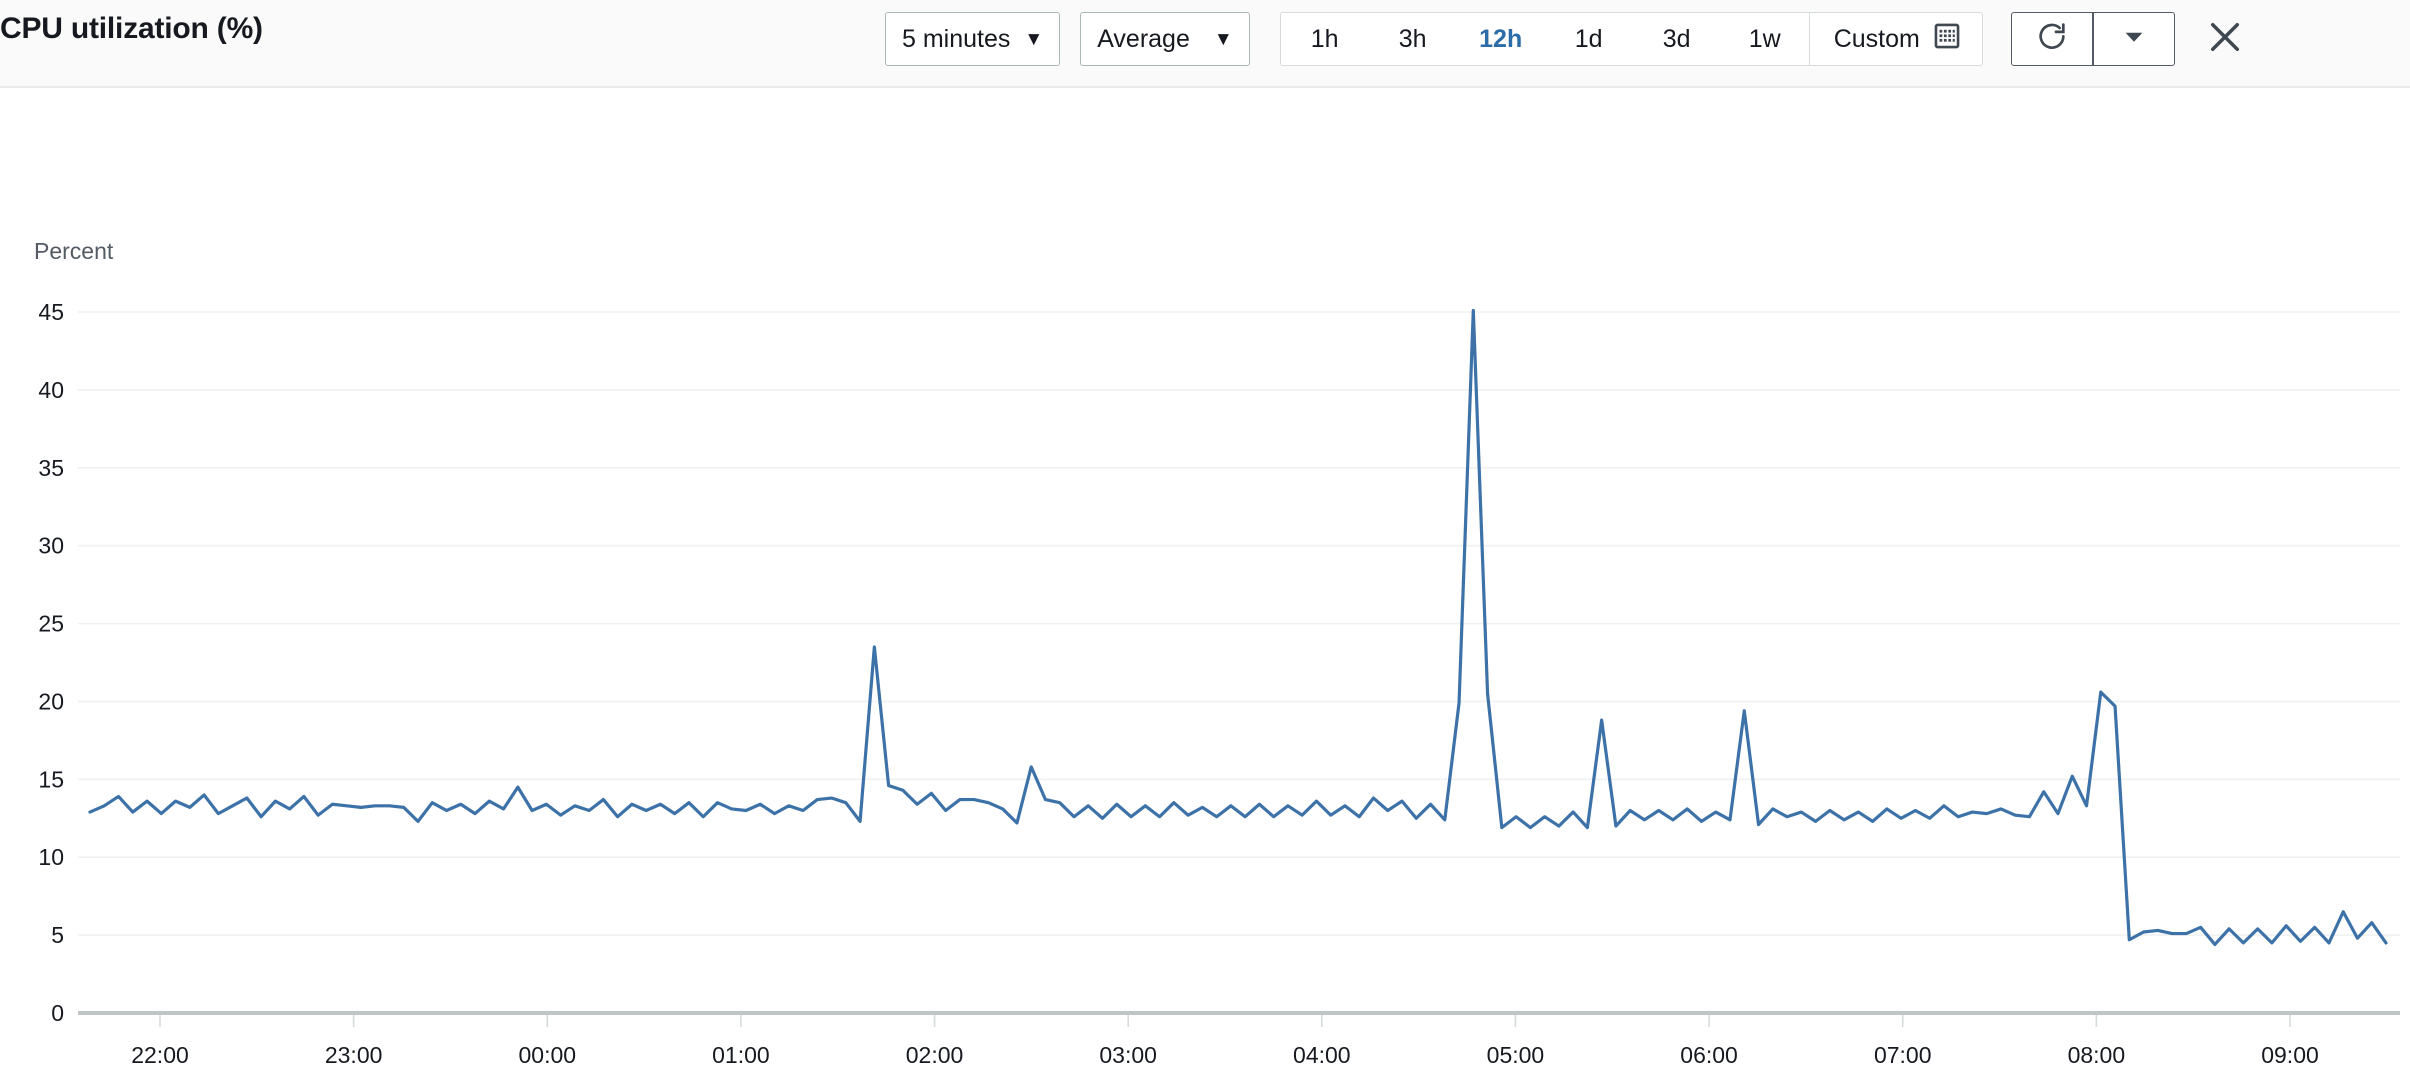 The width and height of the screenshot is (2410, 1076). What do you see at coordinates (1947, 39) in the screenshot?
I see `calendar-icon` at bounding box center [1947, 39].